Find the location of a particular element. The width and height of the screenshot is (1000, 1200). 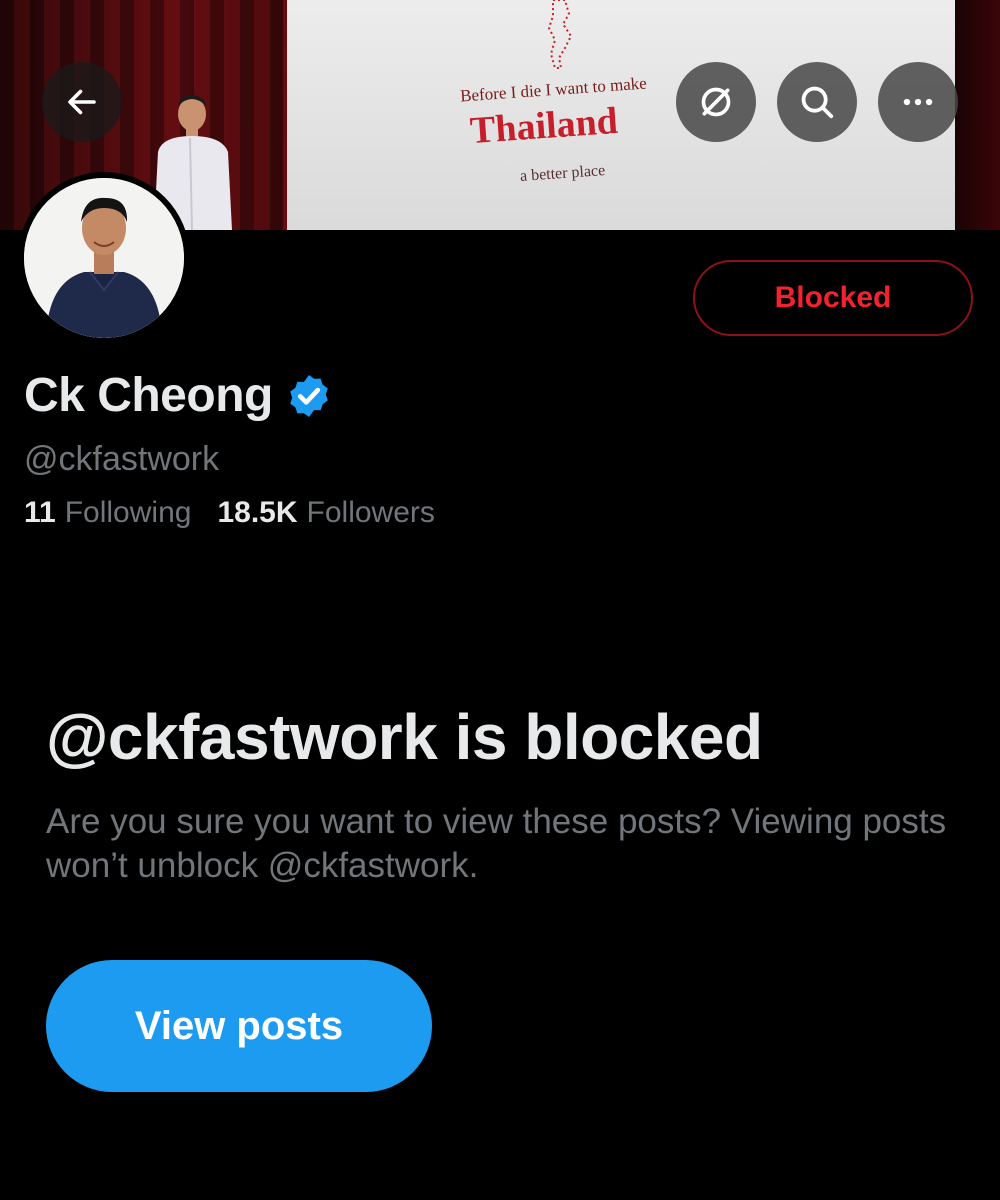

view-posts-button: View posts is located at coordinates (239, 1026).